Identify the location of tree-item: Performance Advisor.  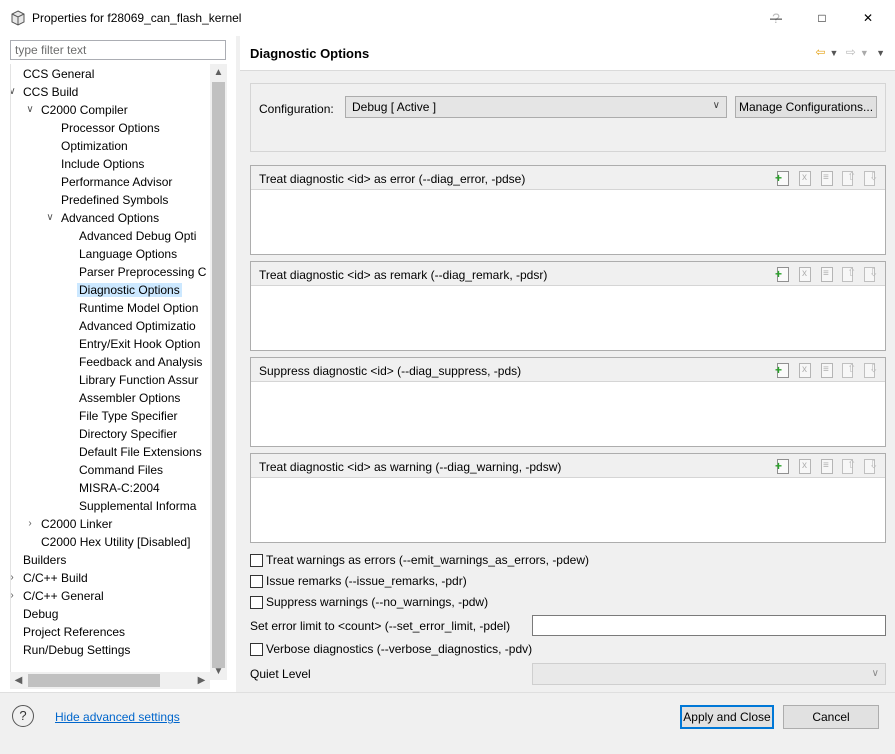
(116, 182).